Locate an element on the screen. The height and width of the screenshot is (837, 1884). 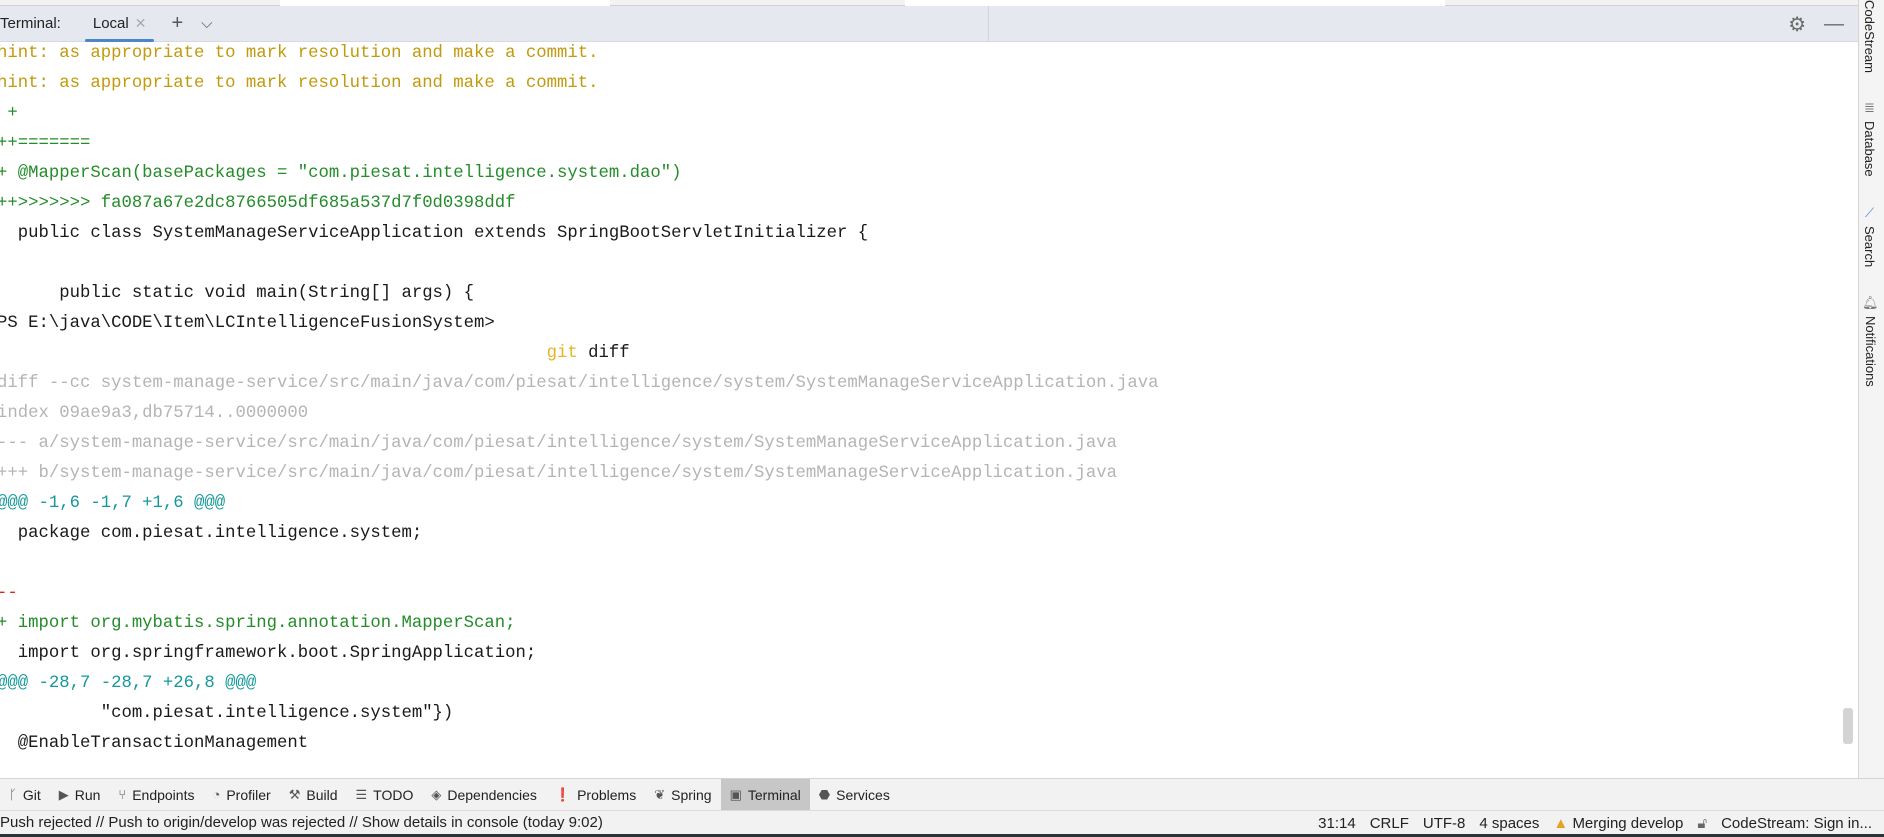
toolbar-item-label: Terminal is located at coordinates (774, 794).